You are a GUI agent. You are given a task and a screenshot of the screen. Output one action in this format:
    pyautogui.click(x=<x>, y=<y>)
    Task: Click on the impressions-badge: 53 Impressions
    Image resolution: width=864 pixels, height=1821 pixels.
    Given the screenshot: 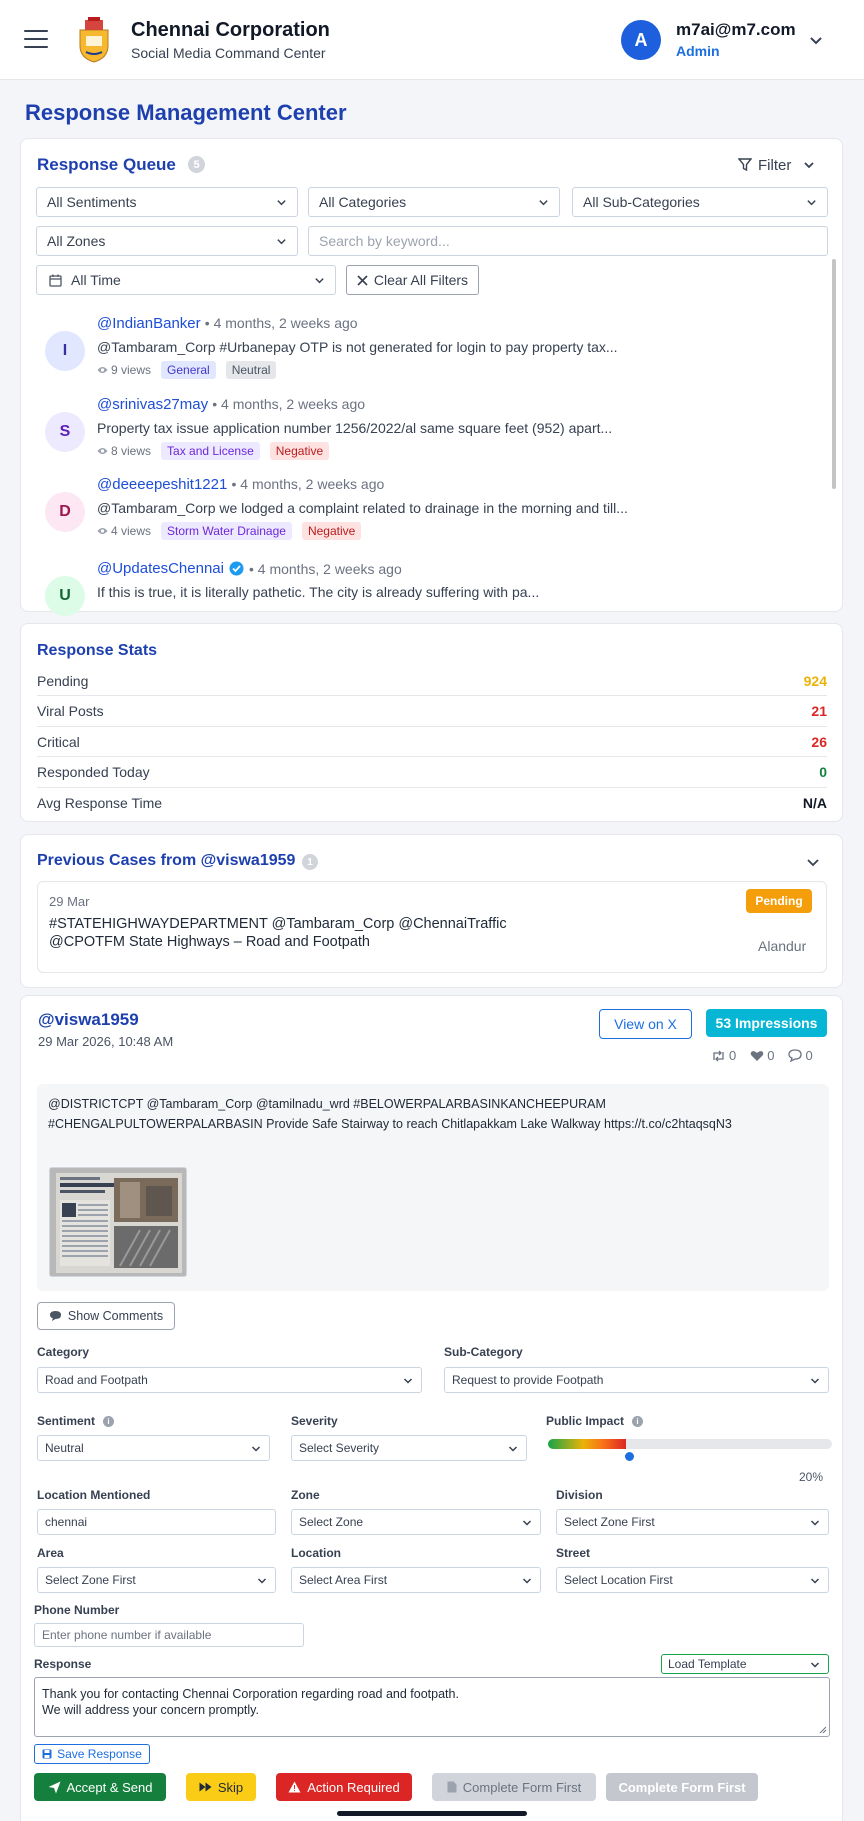 What is the action you would take?
    pyautogui.click(x=766, y=1023)
    